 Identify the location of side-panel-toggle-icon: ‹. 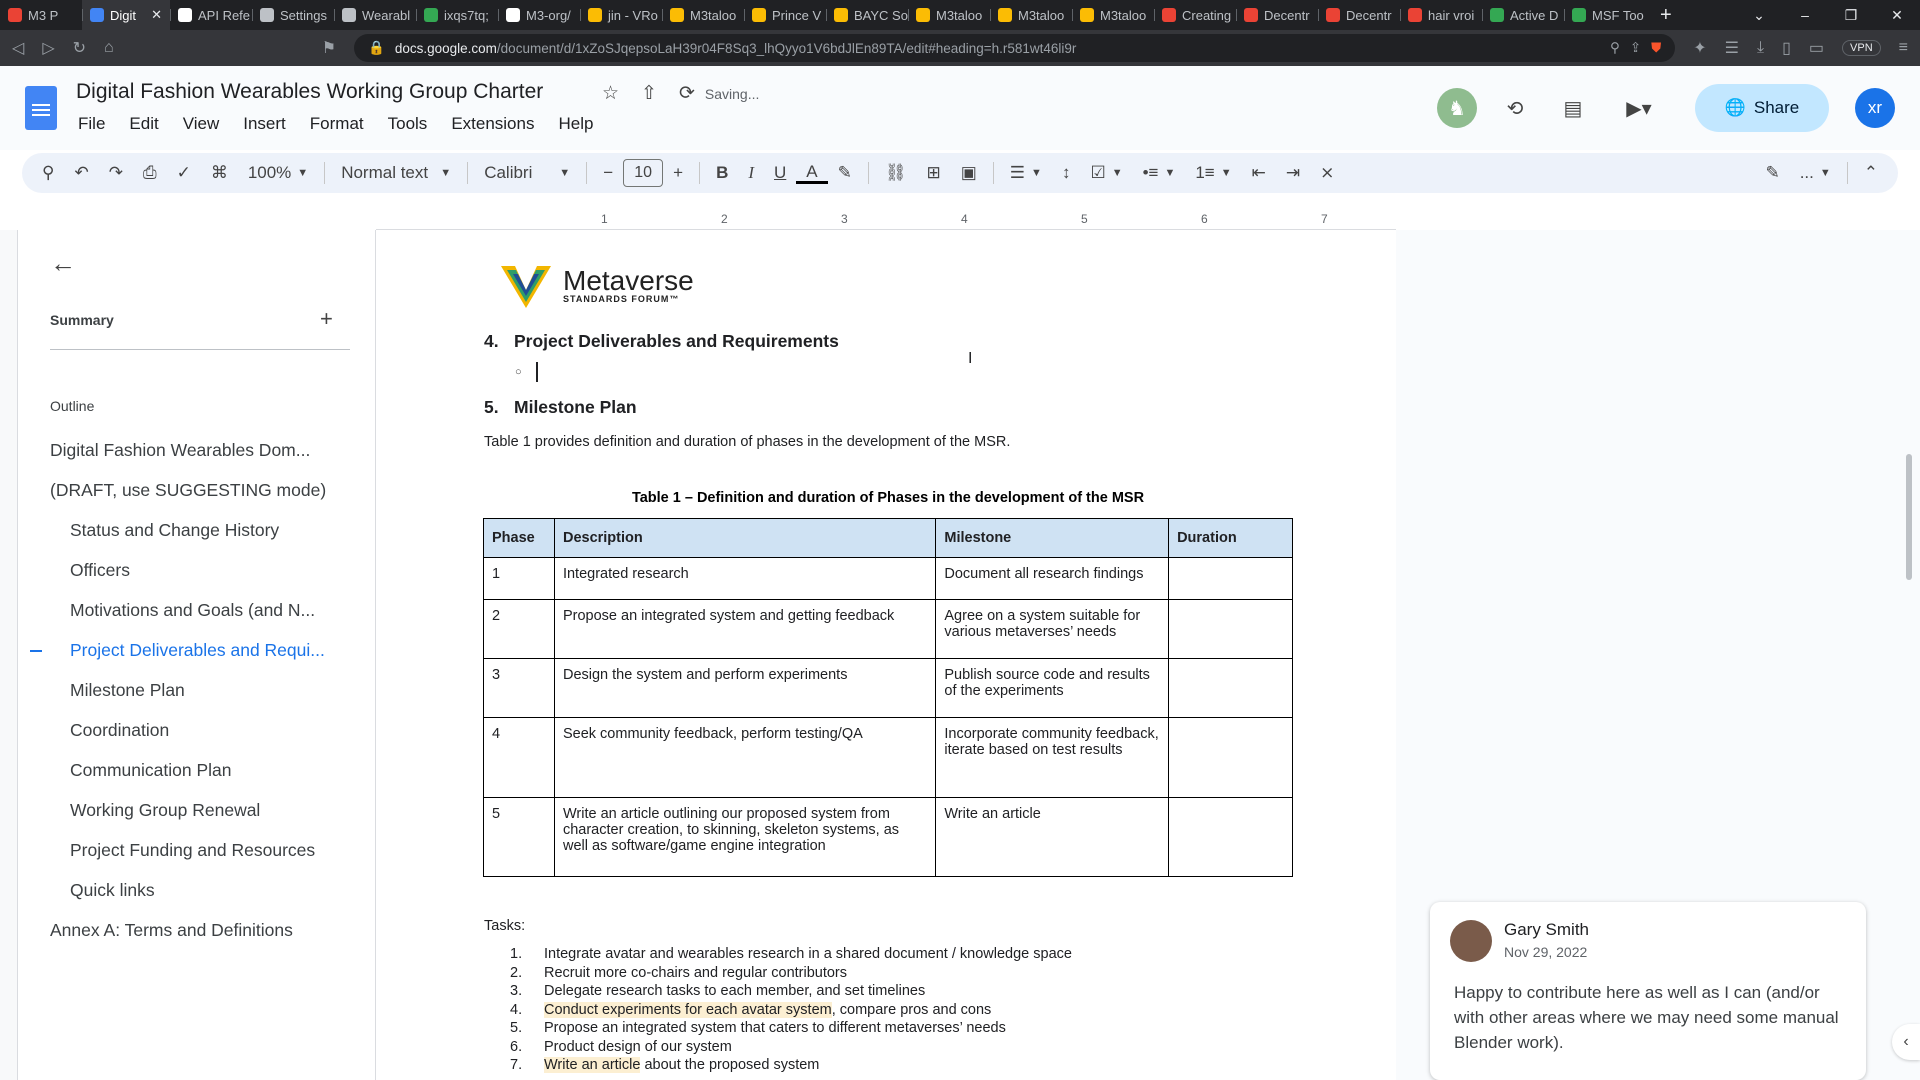
(1906, 1042).